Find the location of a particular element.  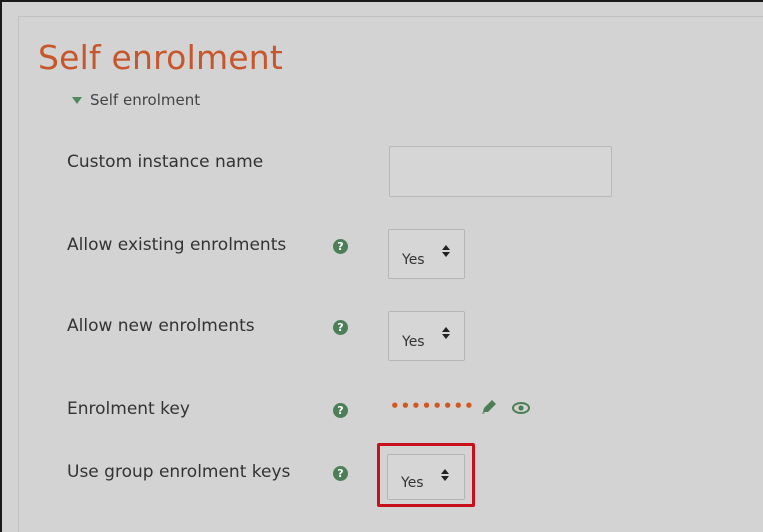

highlight-box is located at coordinates (426, 475).